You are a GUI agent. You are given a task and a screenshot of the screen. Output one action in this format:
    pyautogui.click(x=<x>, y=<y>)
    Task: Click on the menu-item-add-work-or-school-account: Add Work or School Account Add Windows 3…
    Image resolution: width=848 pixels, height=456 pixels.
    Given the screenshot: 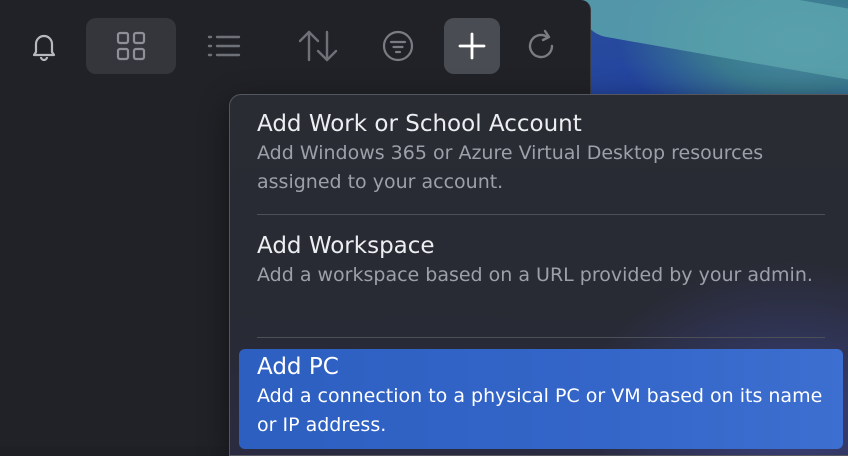 What is the action you would take?
    pyautogui.click(x=541, y=153)
    